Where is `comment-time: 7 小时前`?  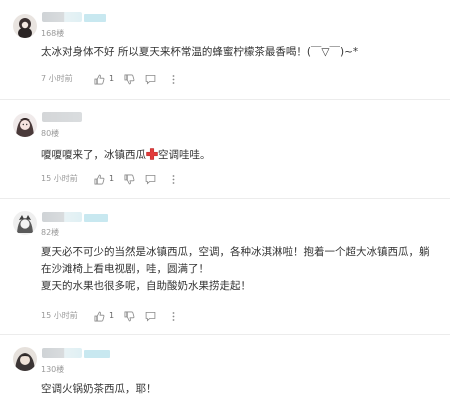
comment-time: 7 小时前 is located at coordinates (57, 78).